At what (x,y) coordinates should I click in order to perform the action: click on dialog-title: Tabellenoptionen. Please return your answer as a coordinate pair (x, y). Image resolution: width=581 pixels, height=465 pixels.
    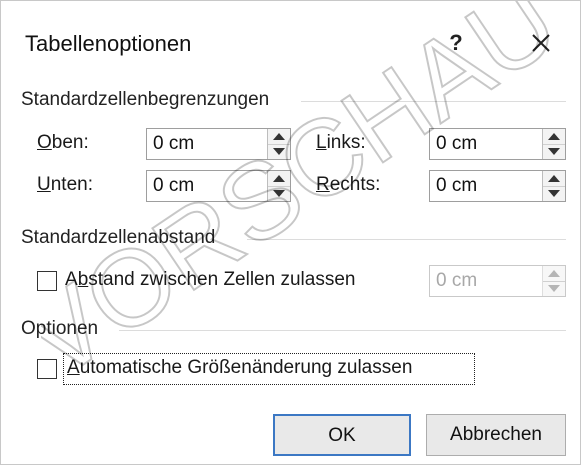
    Looking at the image, I should click on (108, 43).